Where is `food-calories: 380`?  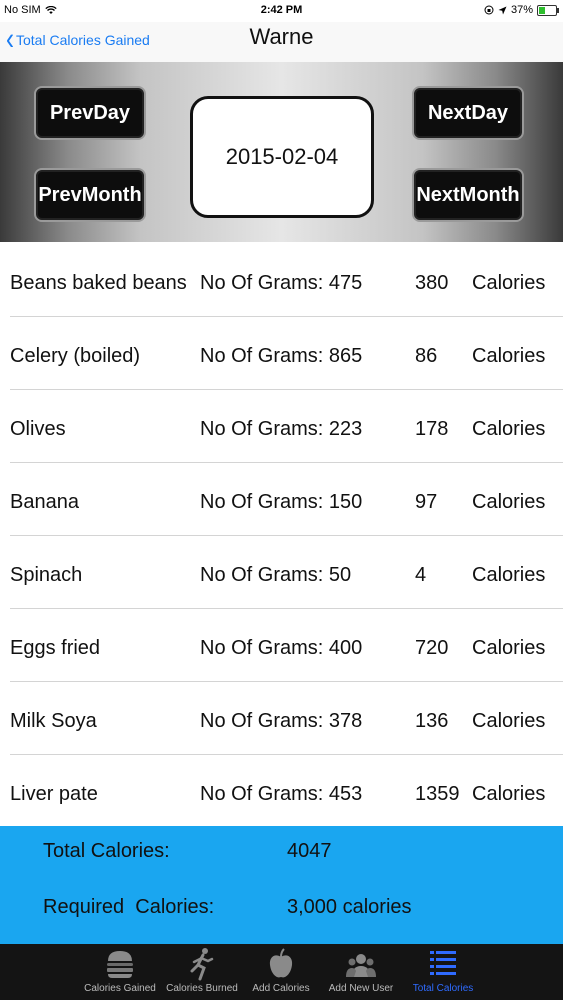 food-calories: 380 is located at coordinates (432, 283).